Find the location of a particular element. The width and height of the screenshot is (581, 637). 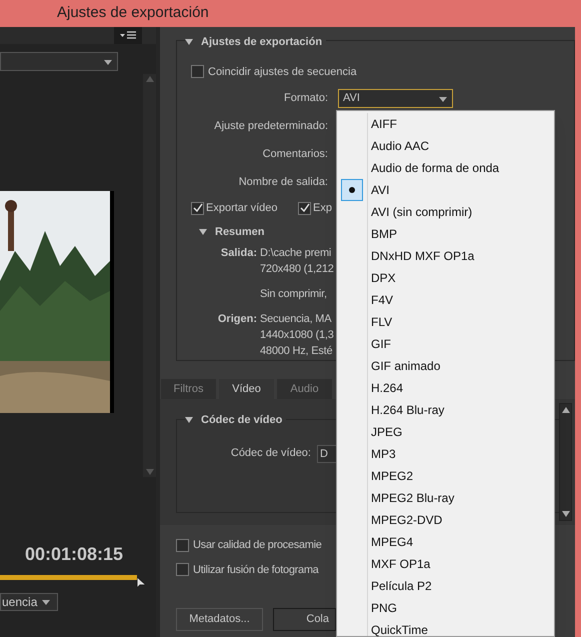

section-heading: Códec de vídeo is located at coordinates (241, 420).